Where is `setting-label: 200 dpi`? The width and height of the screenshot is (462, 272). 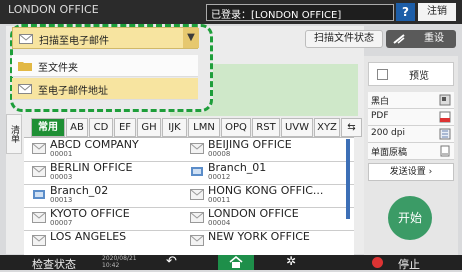
setting-label: 200 dpi is located at coordinates (388, 133).